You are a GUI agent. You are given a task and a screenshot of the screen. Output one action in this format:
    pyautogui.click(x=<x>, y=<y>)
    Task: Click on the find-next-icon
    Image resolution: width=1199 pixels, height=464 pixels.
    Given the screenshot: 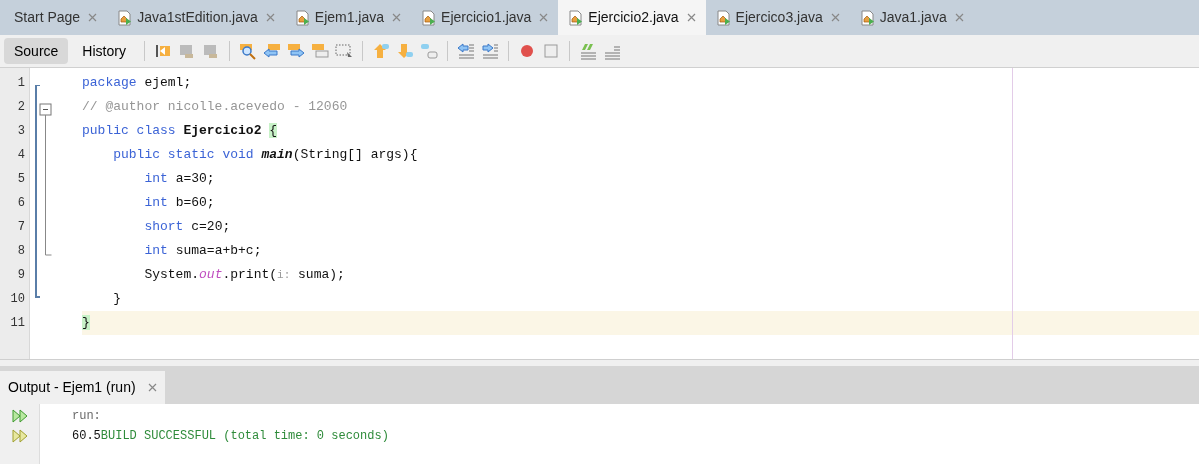 What is the action you would take?
    pyautogui.click(x=295, y=51)
    